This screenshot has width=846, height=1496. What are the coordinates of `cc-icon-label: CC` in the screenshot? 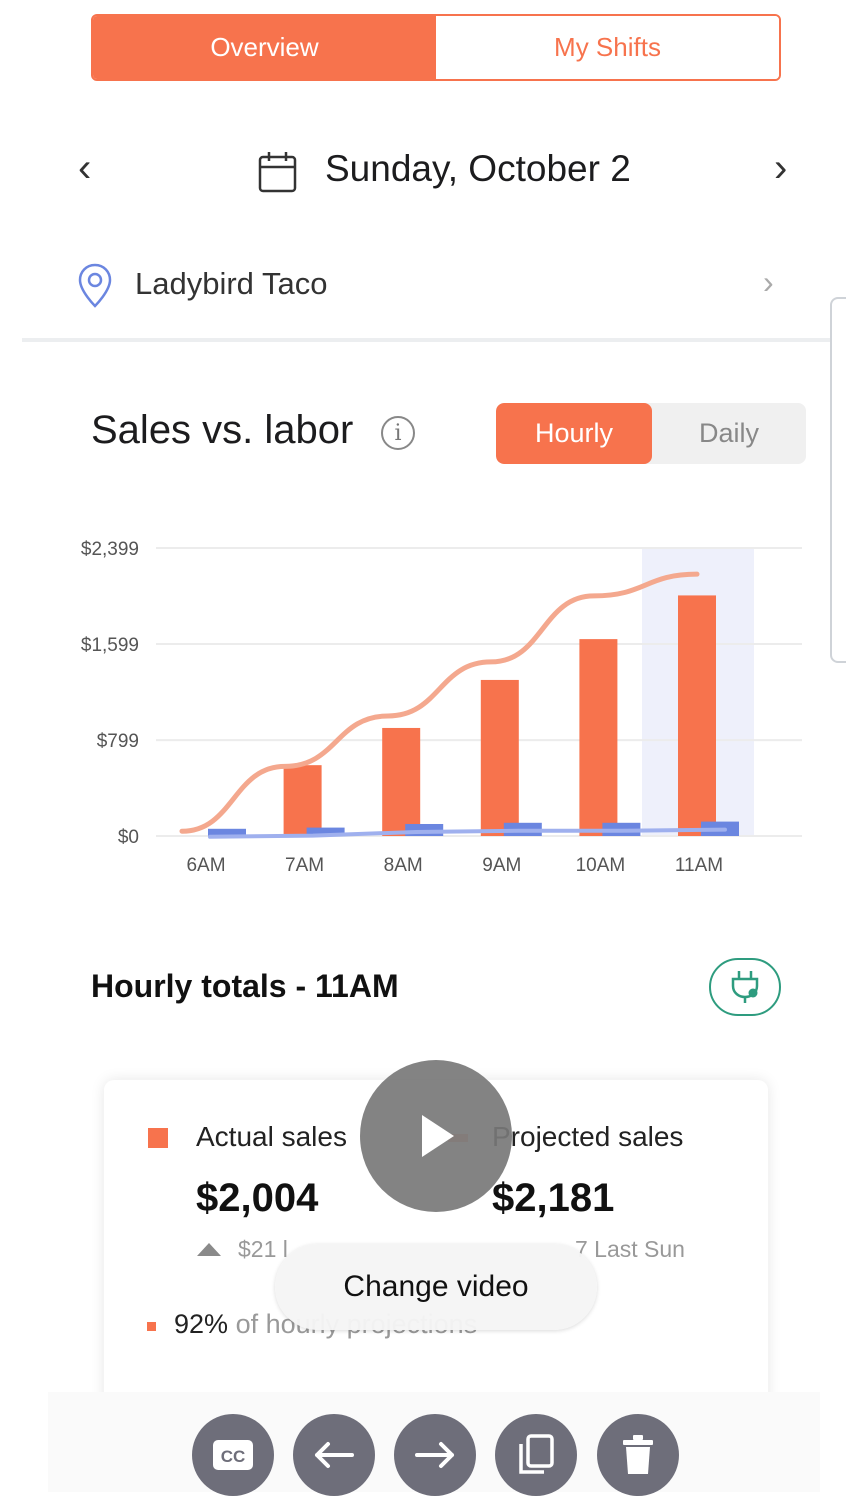 It's located at (233, 1456).